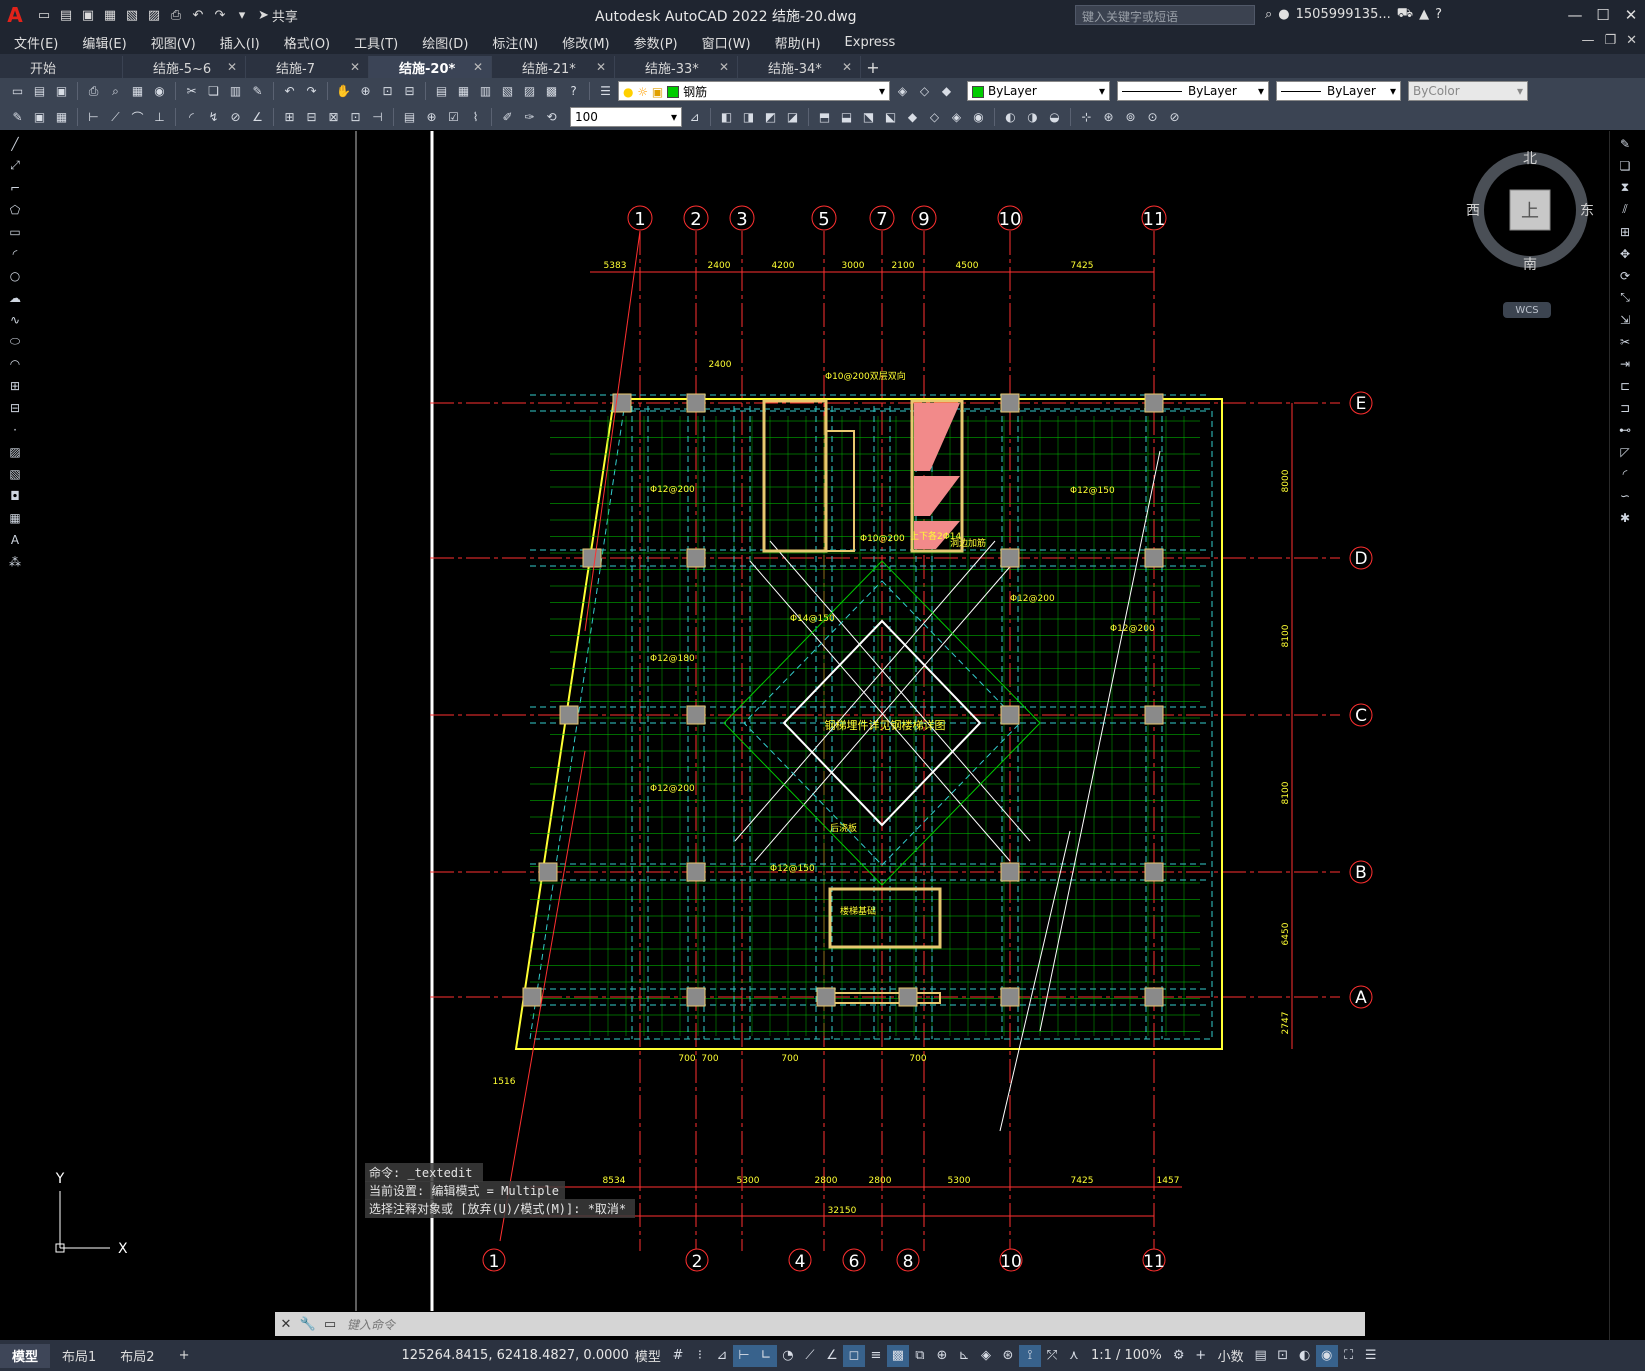 Image resolution: width=1645 pixels, height=1371 pixels. Describe the element at coordinates (115, 91) in the screenshot. I see `preview-icon: ⌕` at that location.